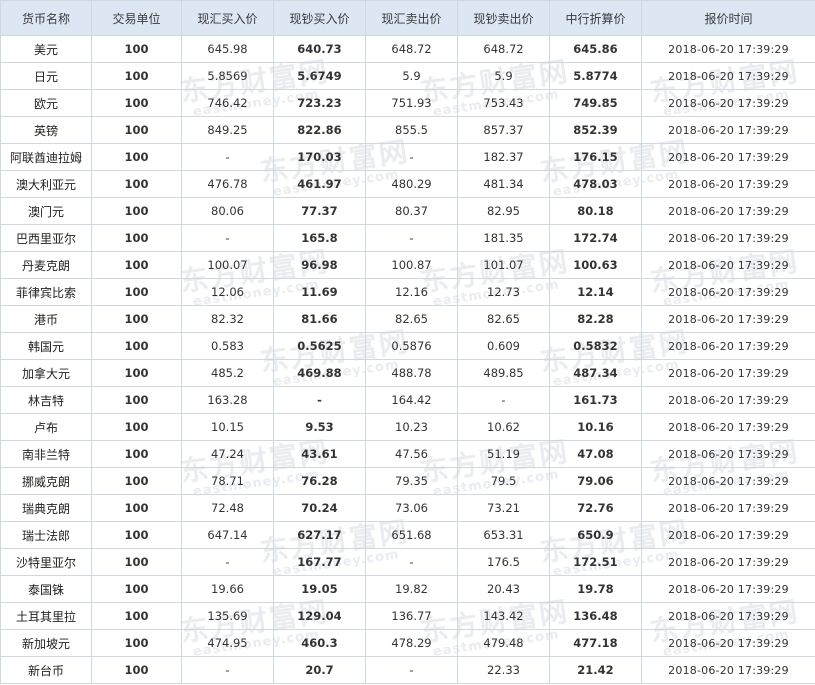 The height and width of the screenshot is (685, 815). Describe the element at coordinates (595, 562) in the screenshot. I see `cell-boc-rate: 172.51` at that location.